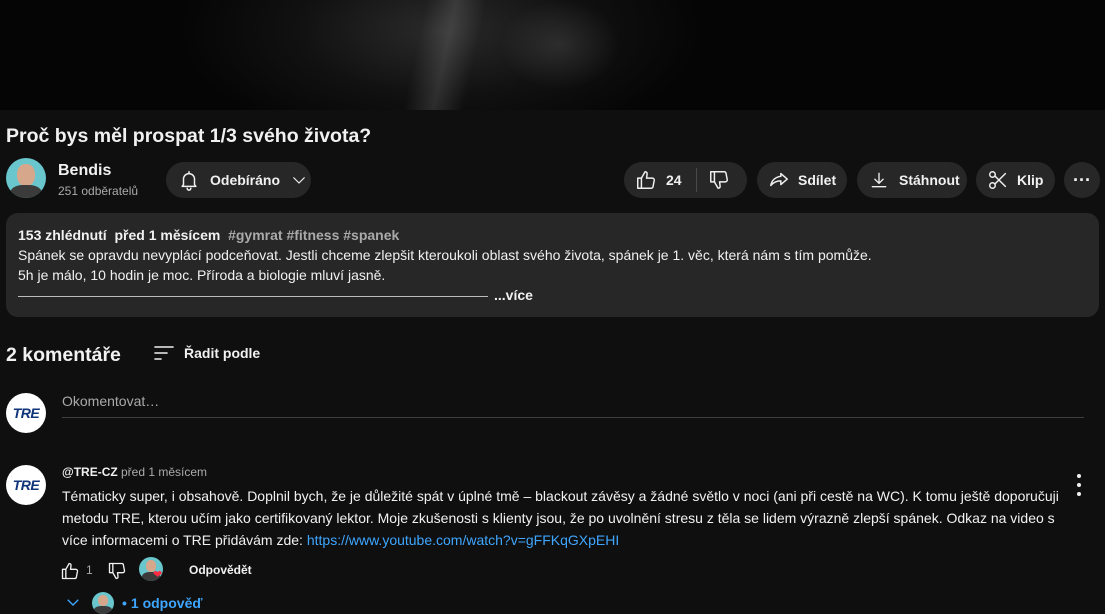 Image resolution: width=1105 pixels, height=614 pixels. I want to click on subscribe-button: Odebíráno, so click(238, 180).